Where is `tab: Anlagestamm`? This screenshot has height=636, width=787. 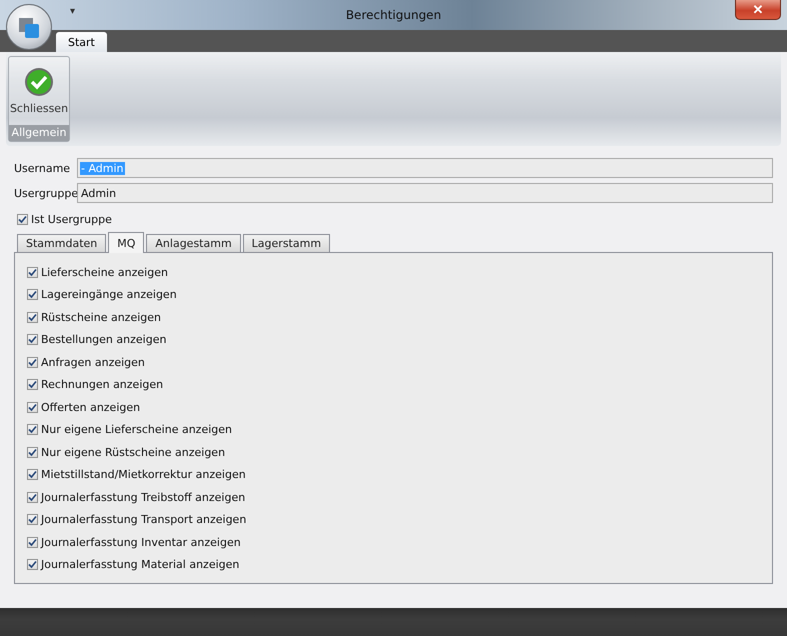 tab: Anlagestamm is located at coordinates (193, 243).